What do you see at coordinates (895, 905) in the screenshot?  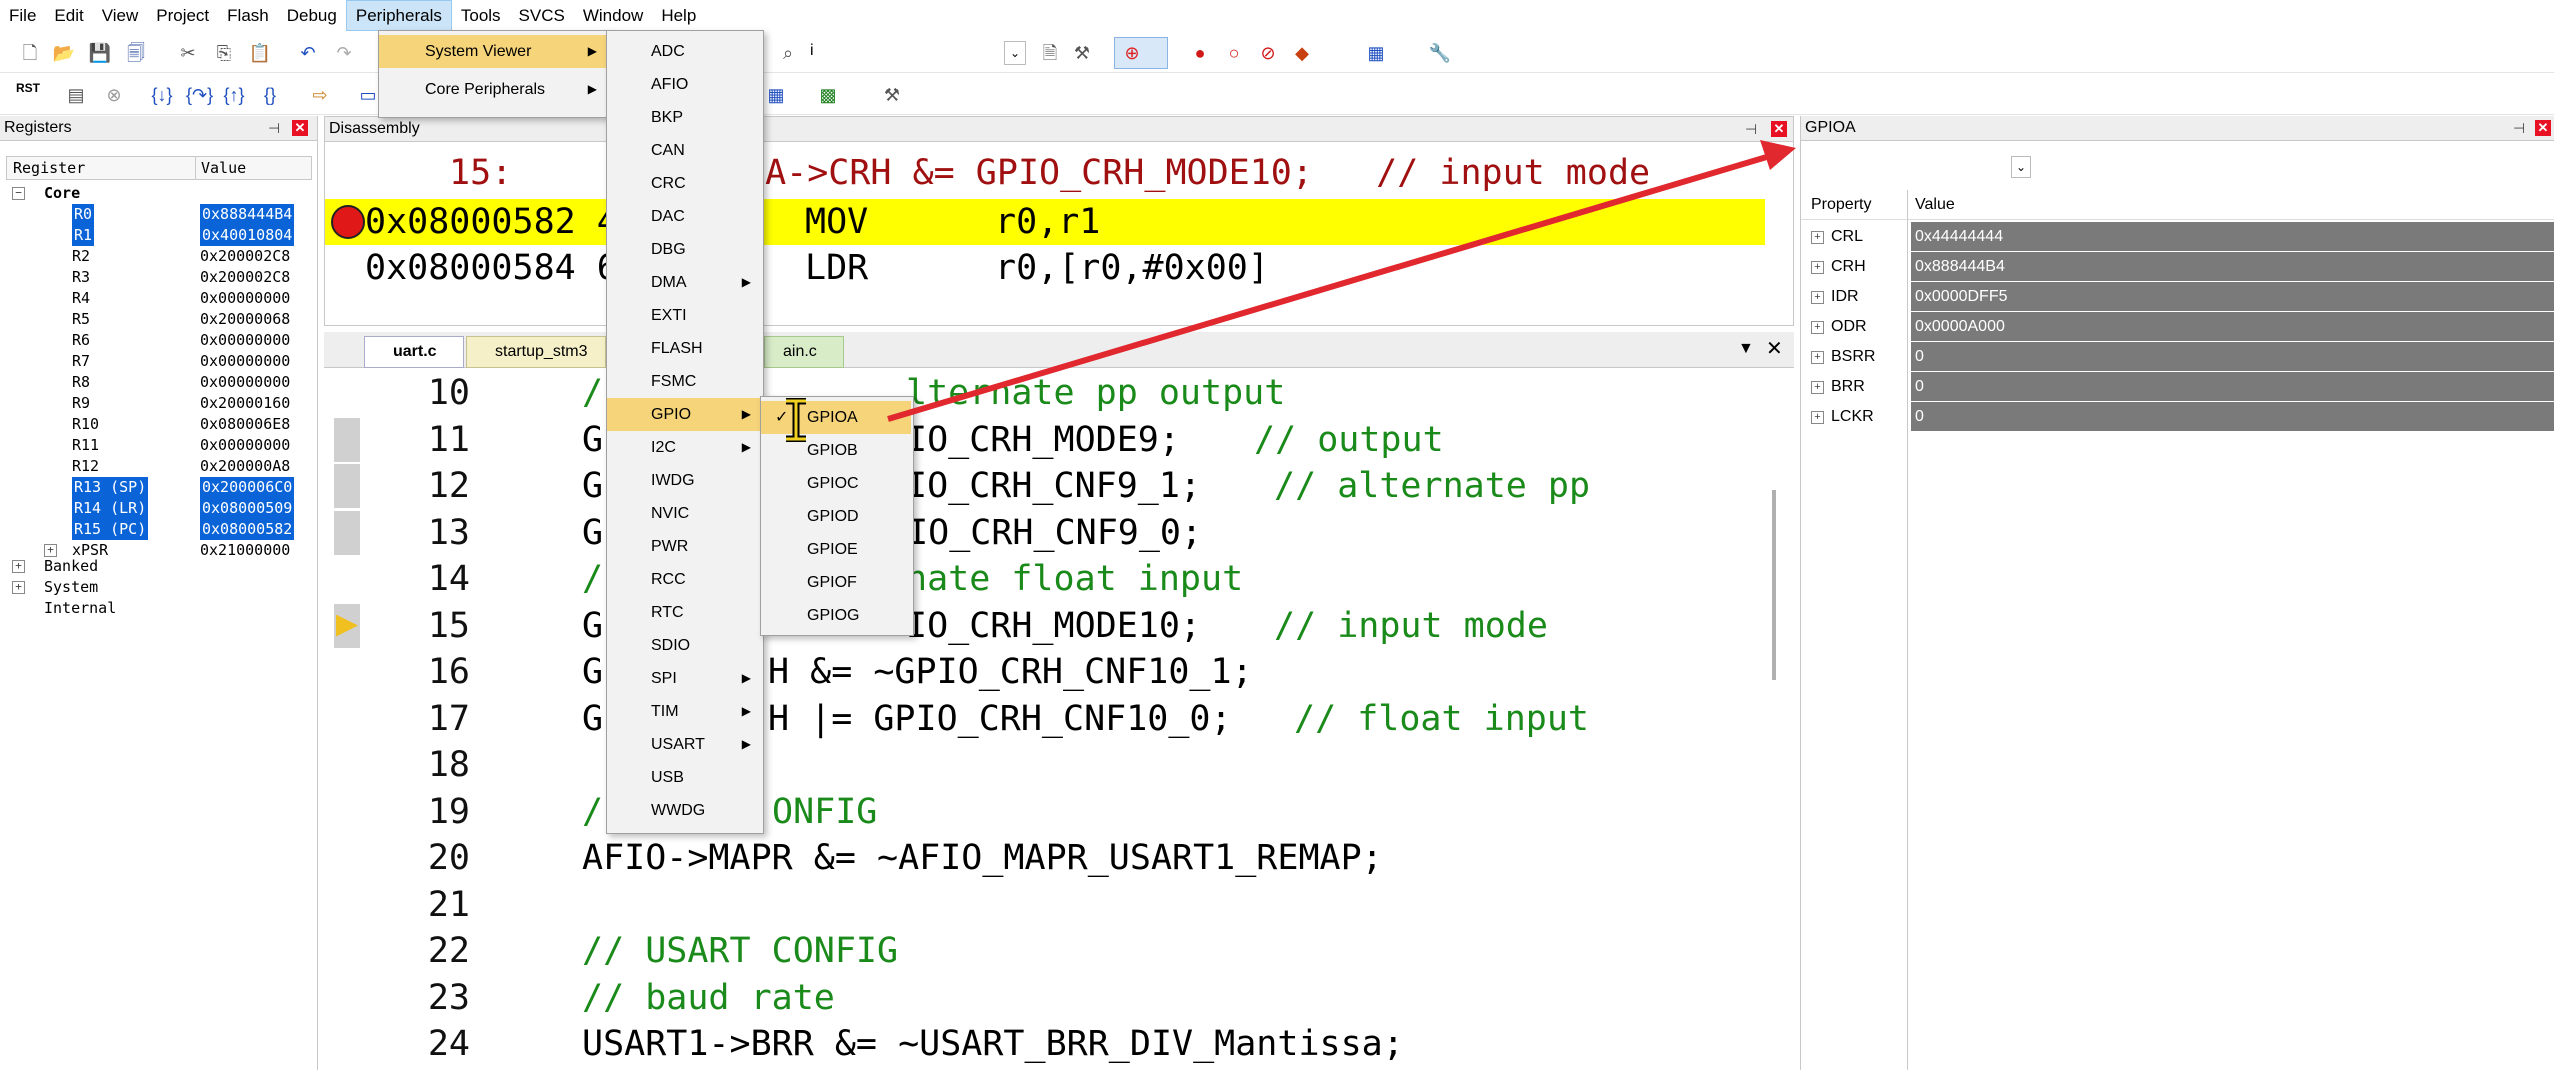 I see `code-line: 21` at bounding box center [895, 905].